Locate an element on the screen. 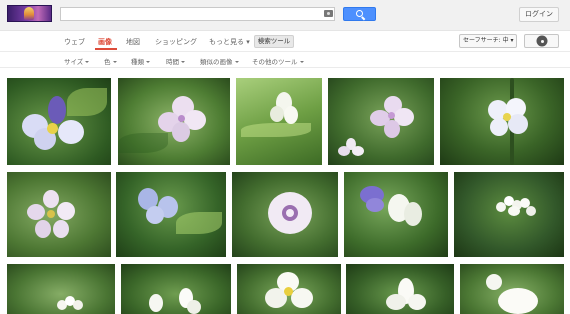 The width and height of the screenshot is (570, 314). filter-size: サイズ is located at coordinates (77, 61).